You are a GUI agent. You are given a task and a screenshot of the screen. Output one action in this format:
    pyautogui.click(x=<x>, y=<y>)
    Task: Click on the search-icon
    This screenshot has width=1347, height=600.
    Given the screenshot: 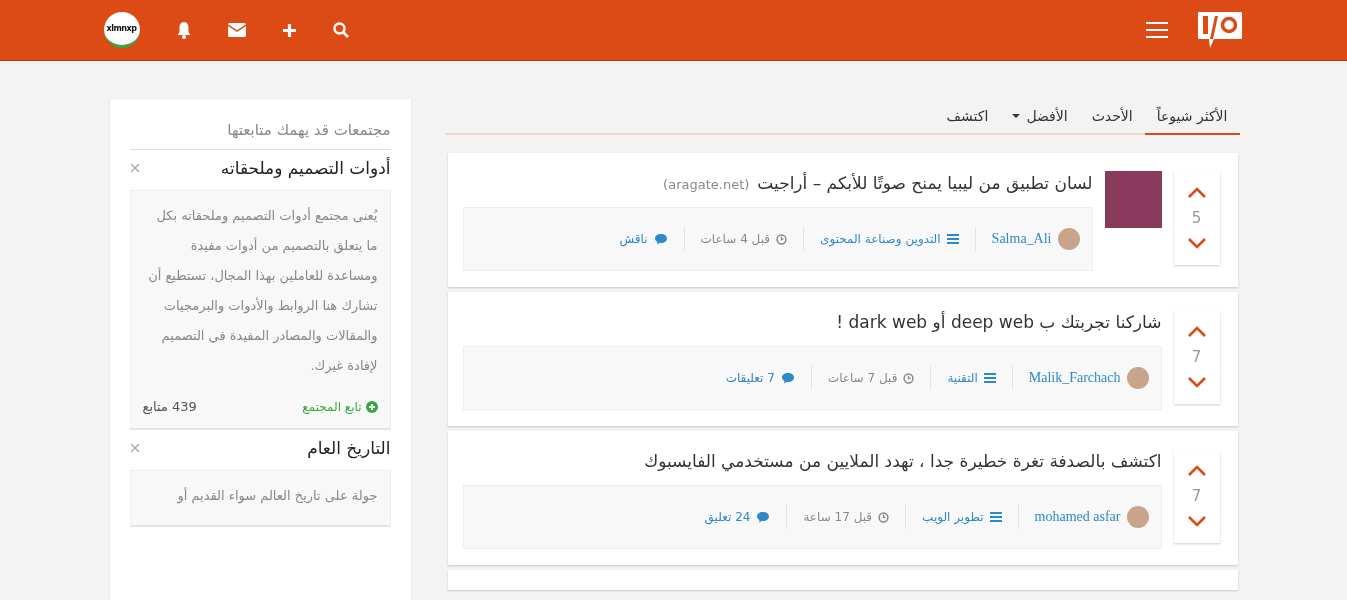 What is the action you would take?
    pyautogui.click(x=340, y=30)
    